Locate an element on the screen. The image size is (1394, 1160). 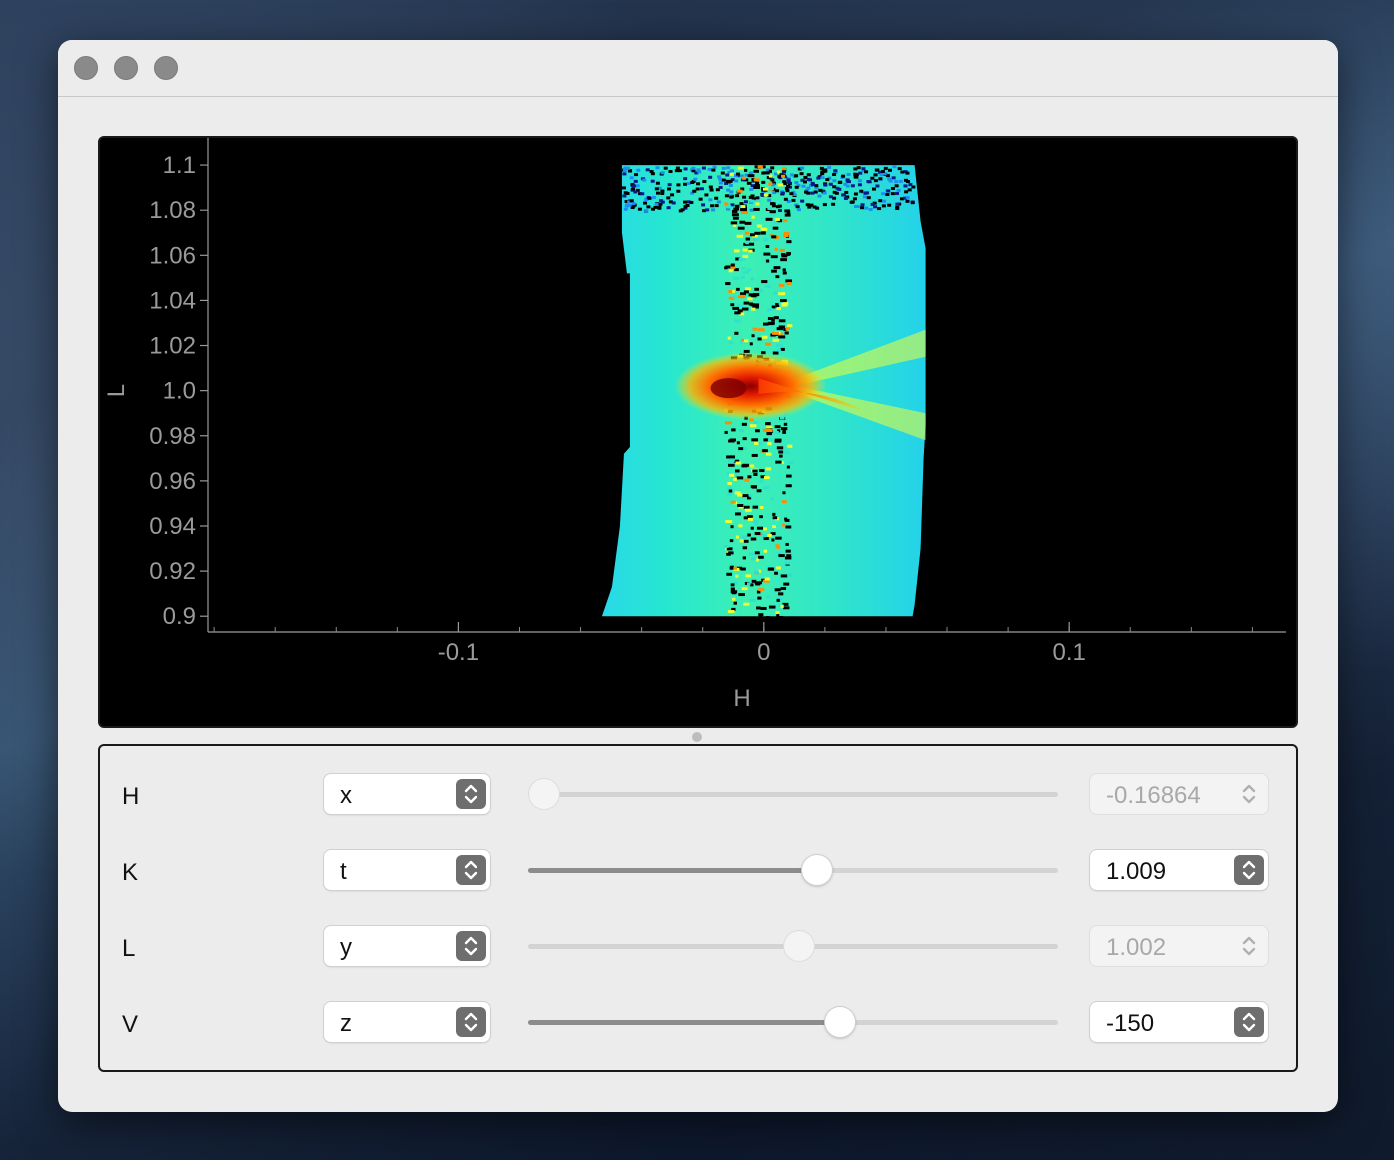
x-tick-label: -0.1 is located at coordinates (458, 652).